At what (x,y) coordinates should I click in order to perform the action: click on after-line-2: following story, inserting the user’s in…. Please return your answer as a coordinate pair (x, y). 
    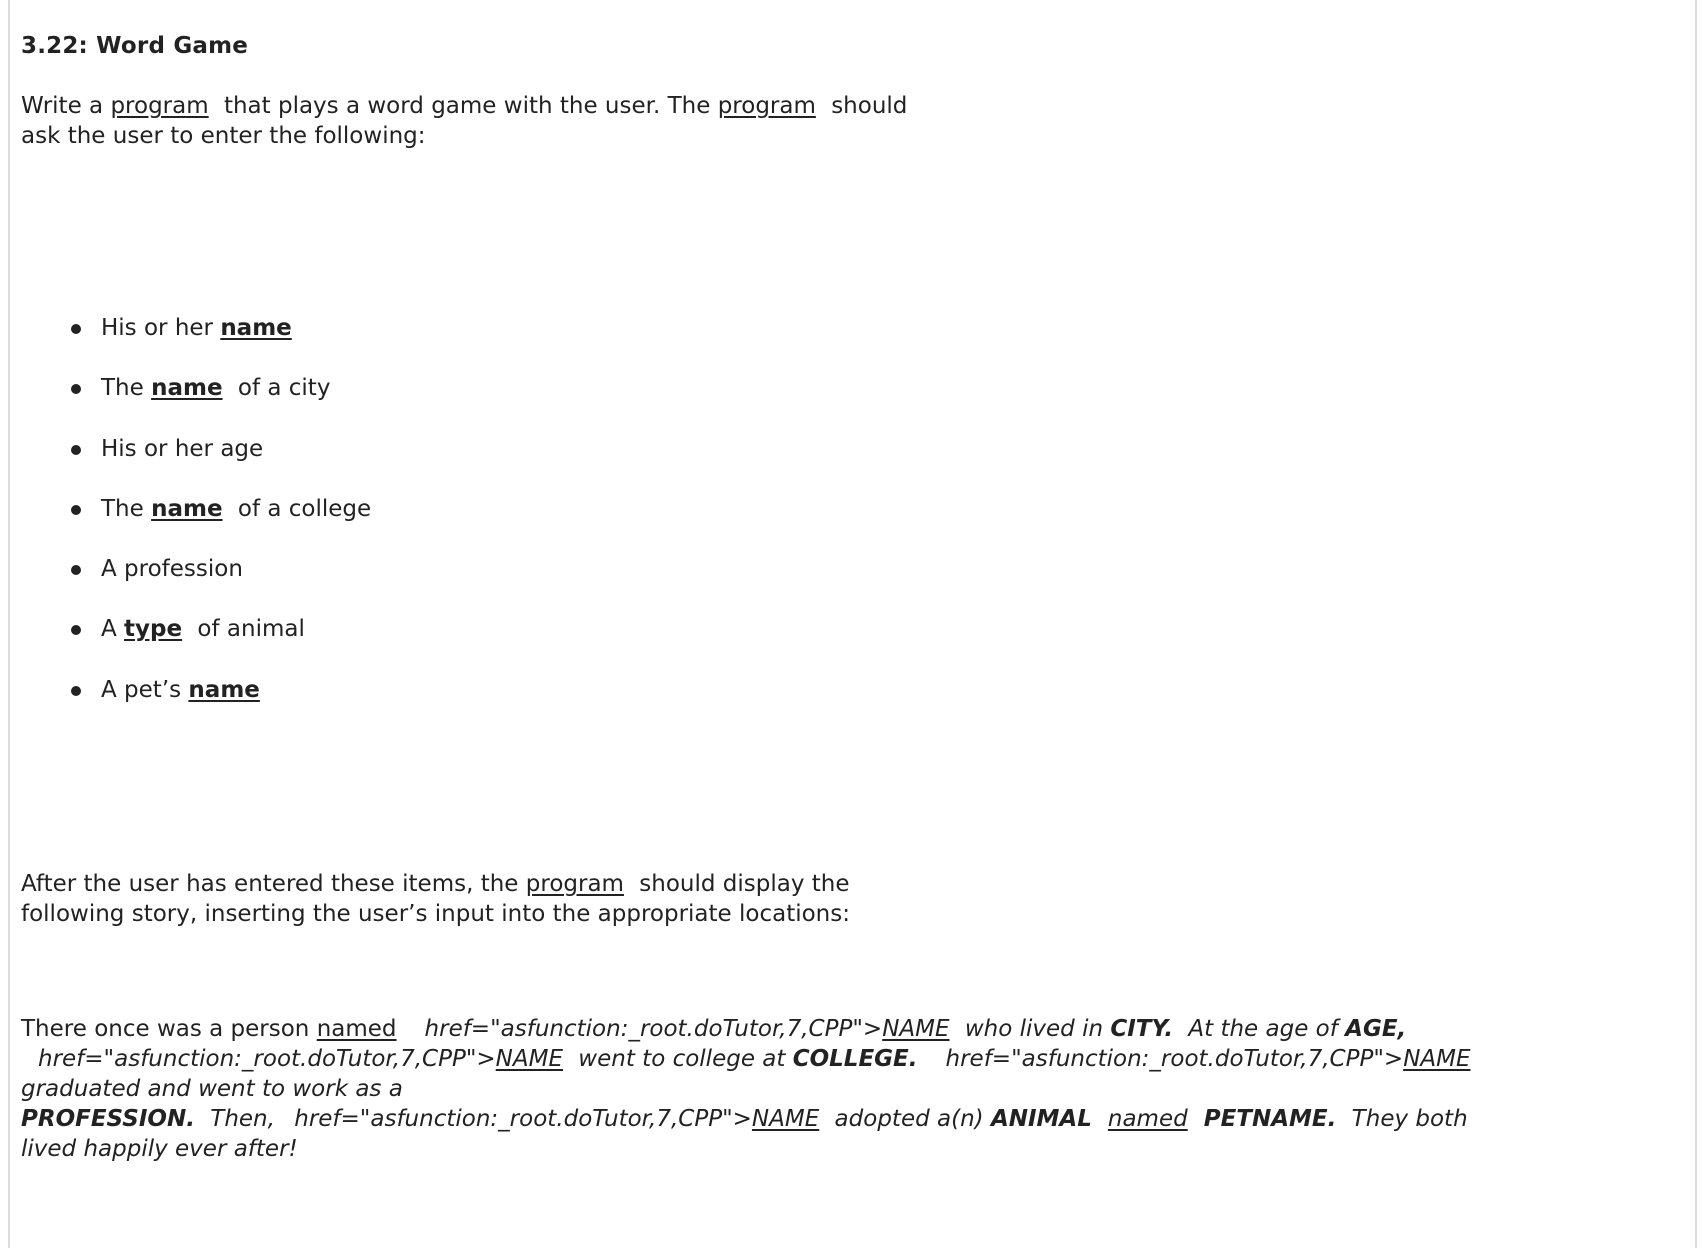
    Looking at the image, I should click on (435, 914).